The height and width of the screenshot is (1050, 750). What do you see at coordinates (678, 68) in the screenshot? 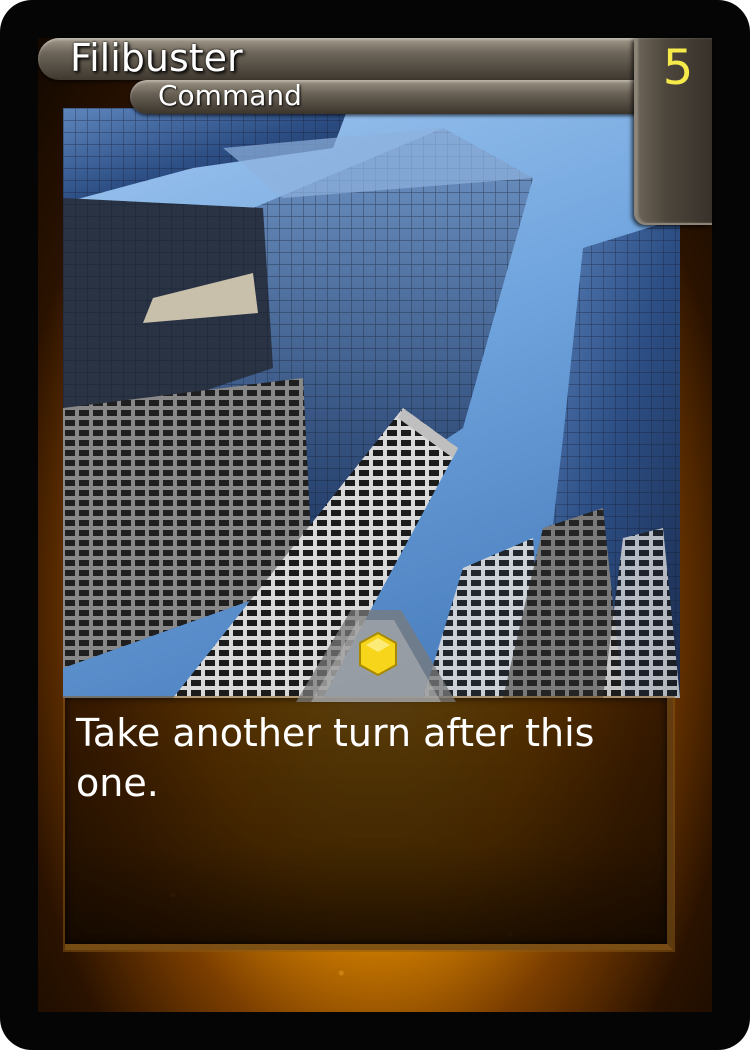
I see `cost-value: 5` at bounding box center [678, 68].